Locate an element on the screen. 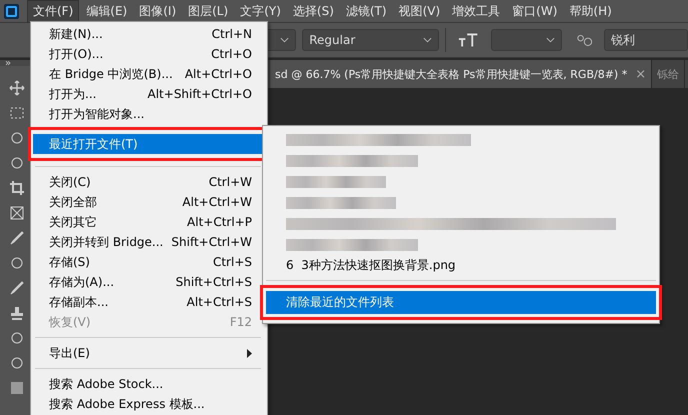 The width and height of the screenshot is (688, 415). gradient-tool-icon is located at coordinates (17, 388).